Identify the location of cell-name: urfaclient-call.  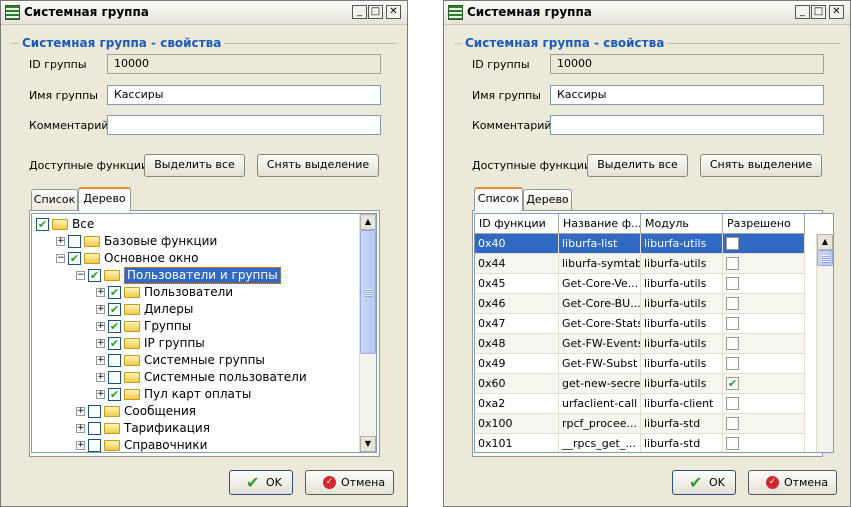
(600, 404).